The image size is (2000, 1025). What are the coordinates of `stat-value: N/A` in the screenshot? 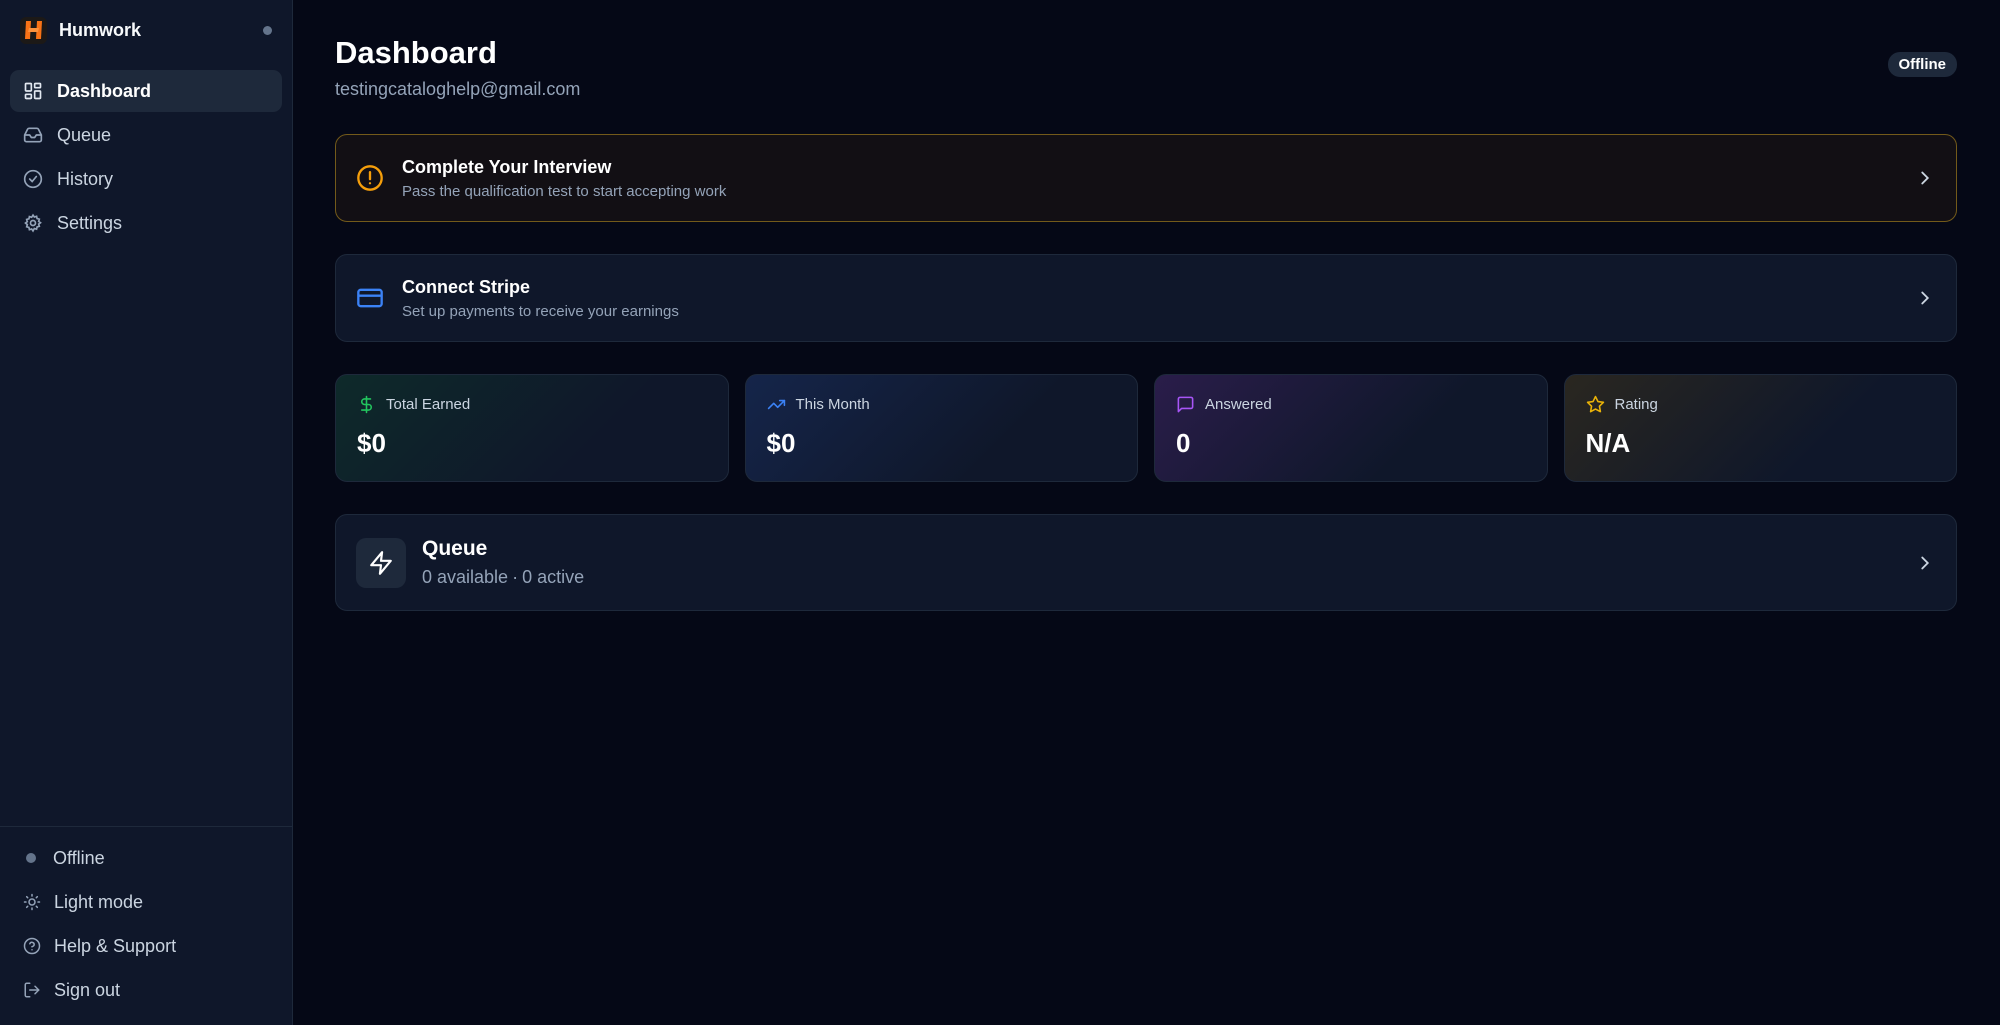 It's located at (1608, 443).